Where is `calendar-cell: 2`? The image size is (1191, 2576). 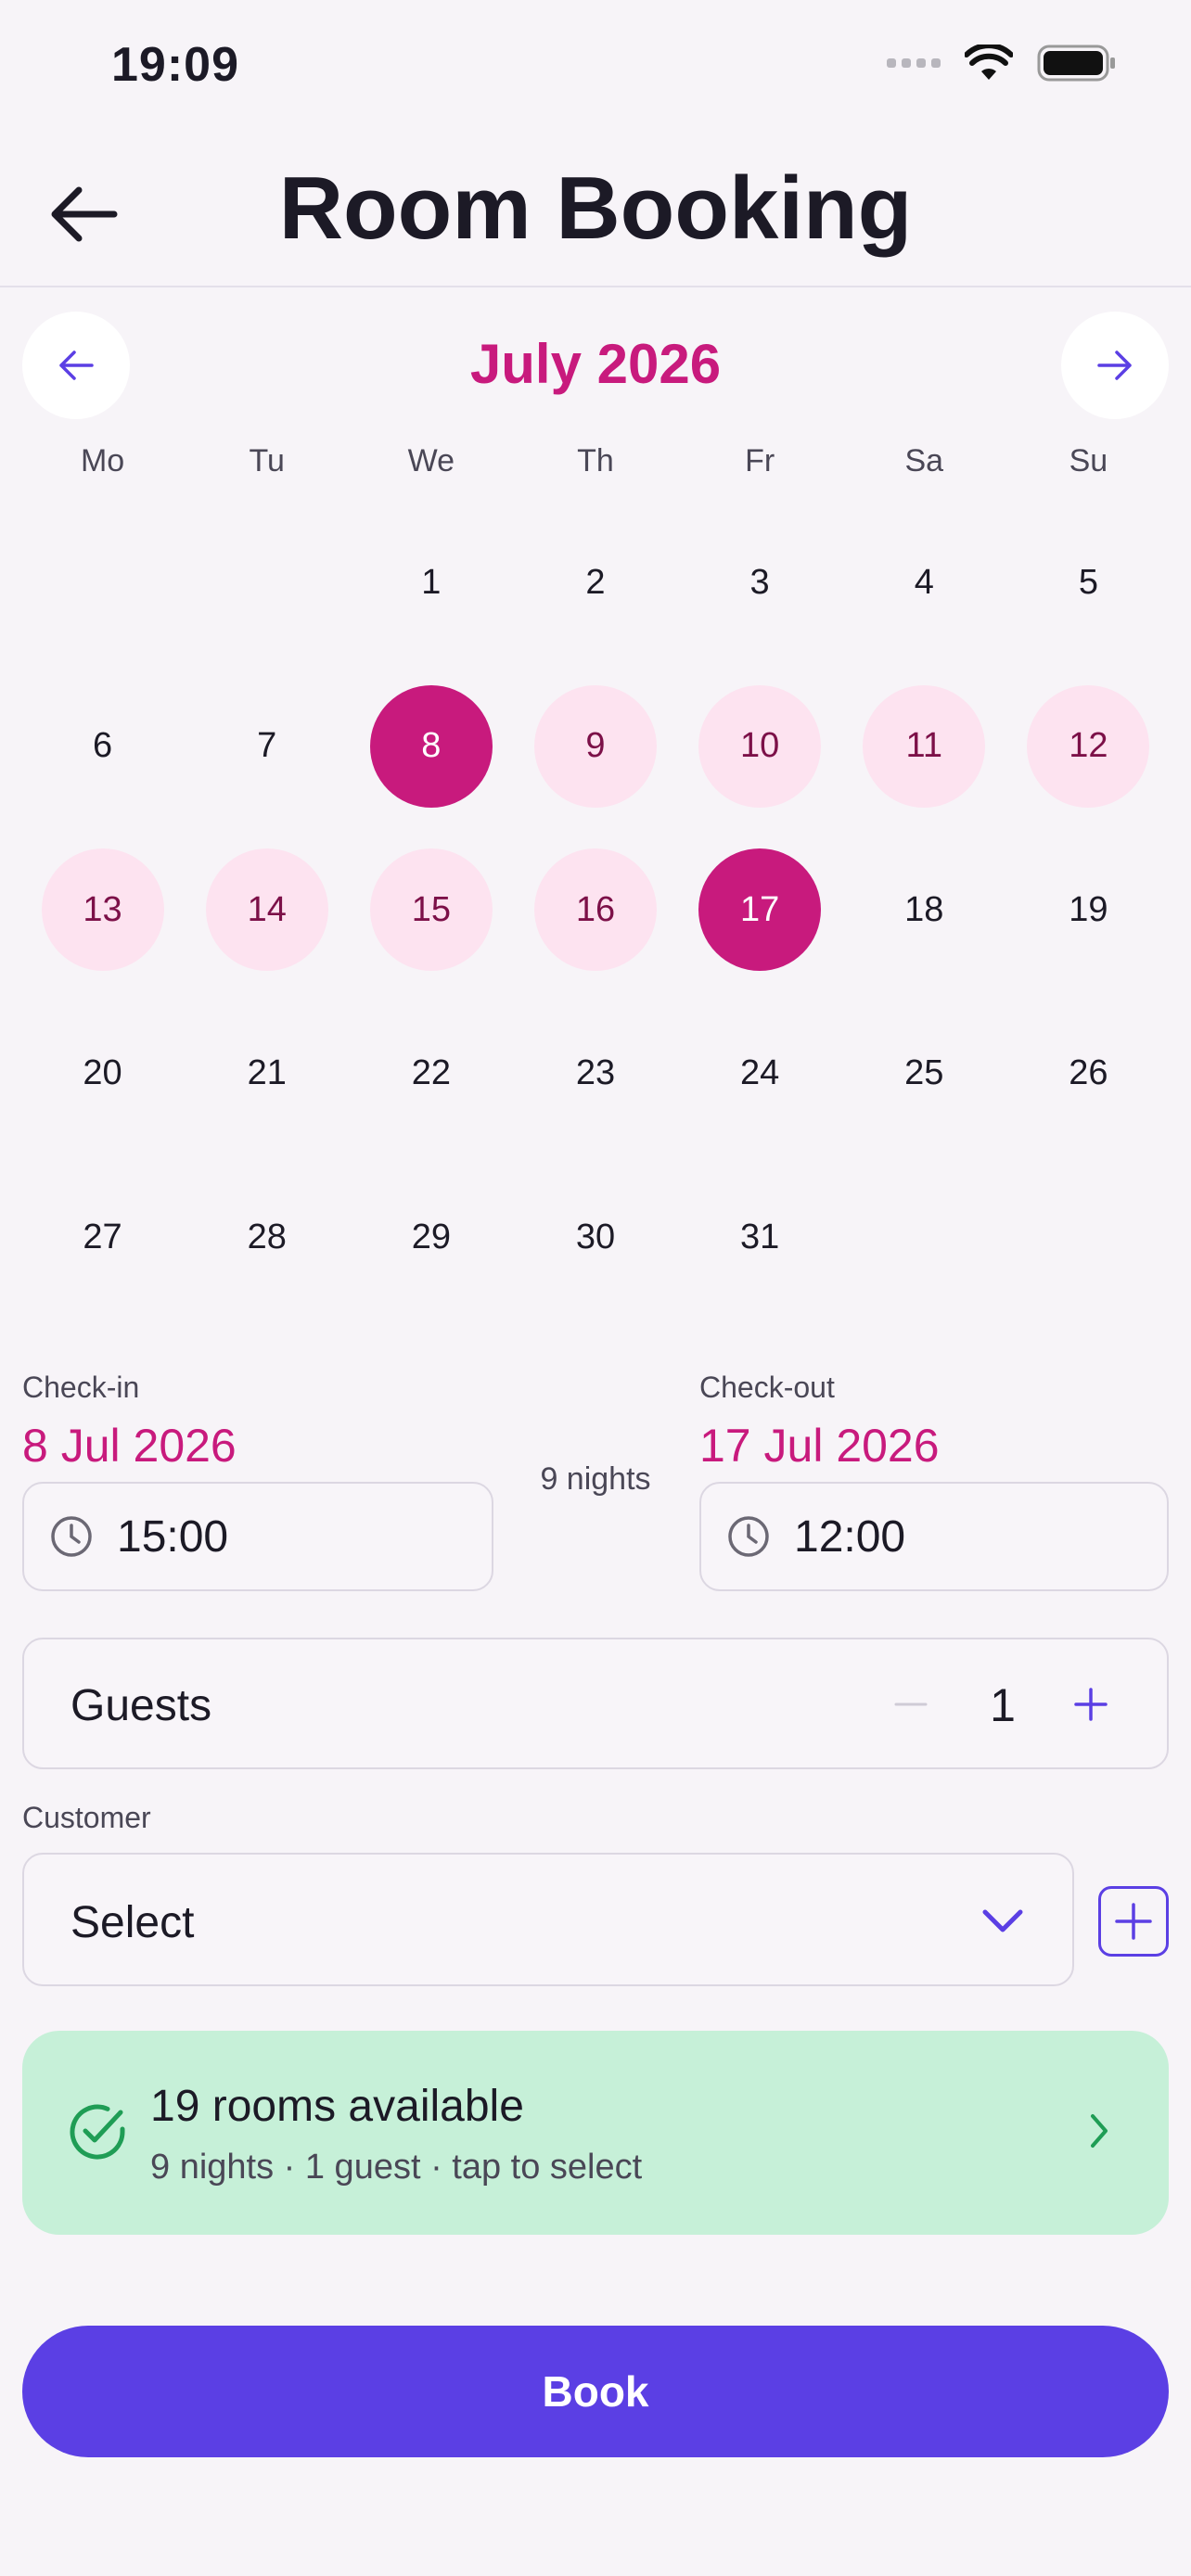
calendar-cell: 2 is located at coordinates (595, 583).